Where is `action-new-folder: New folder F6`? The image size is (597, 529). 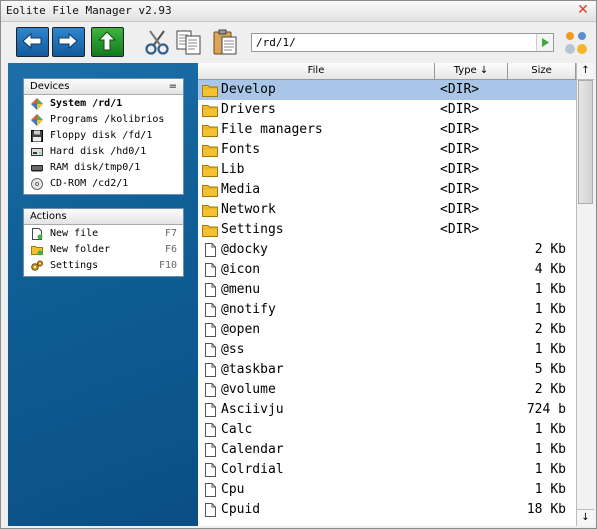
action-new-folder: New folder F6 is located at coordinates (103, 250).